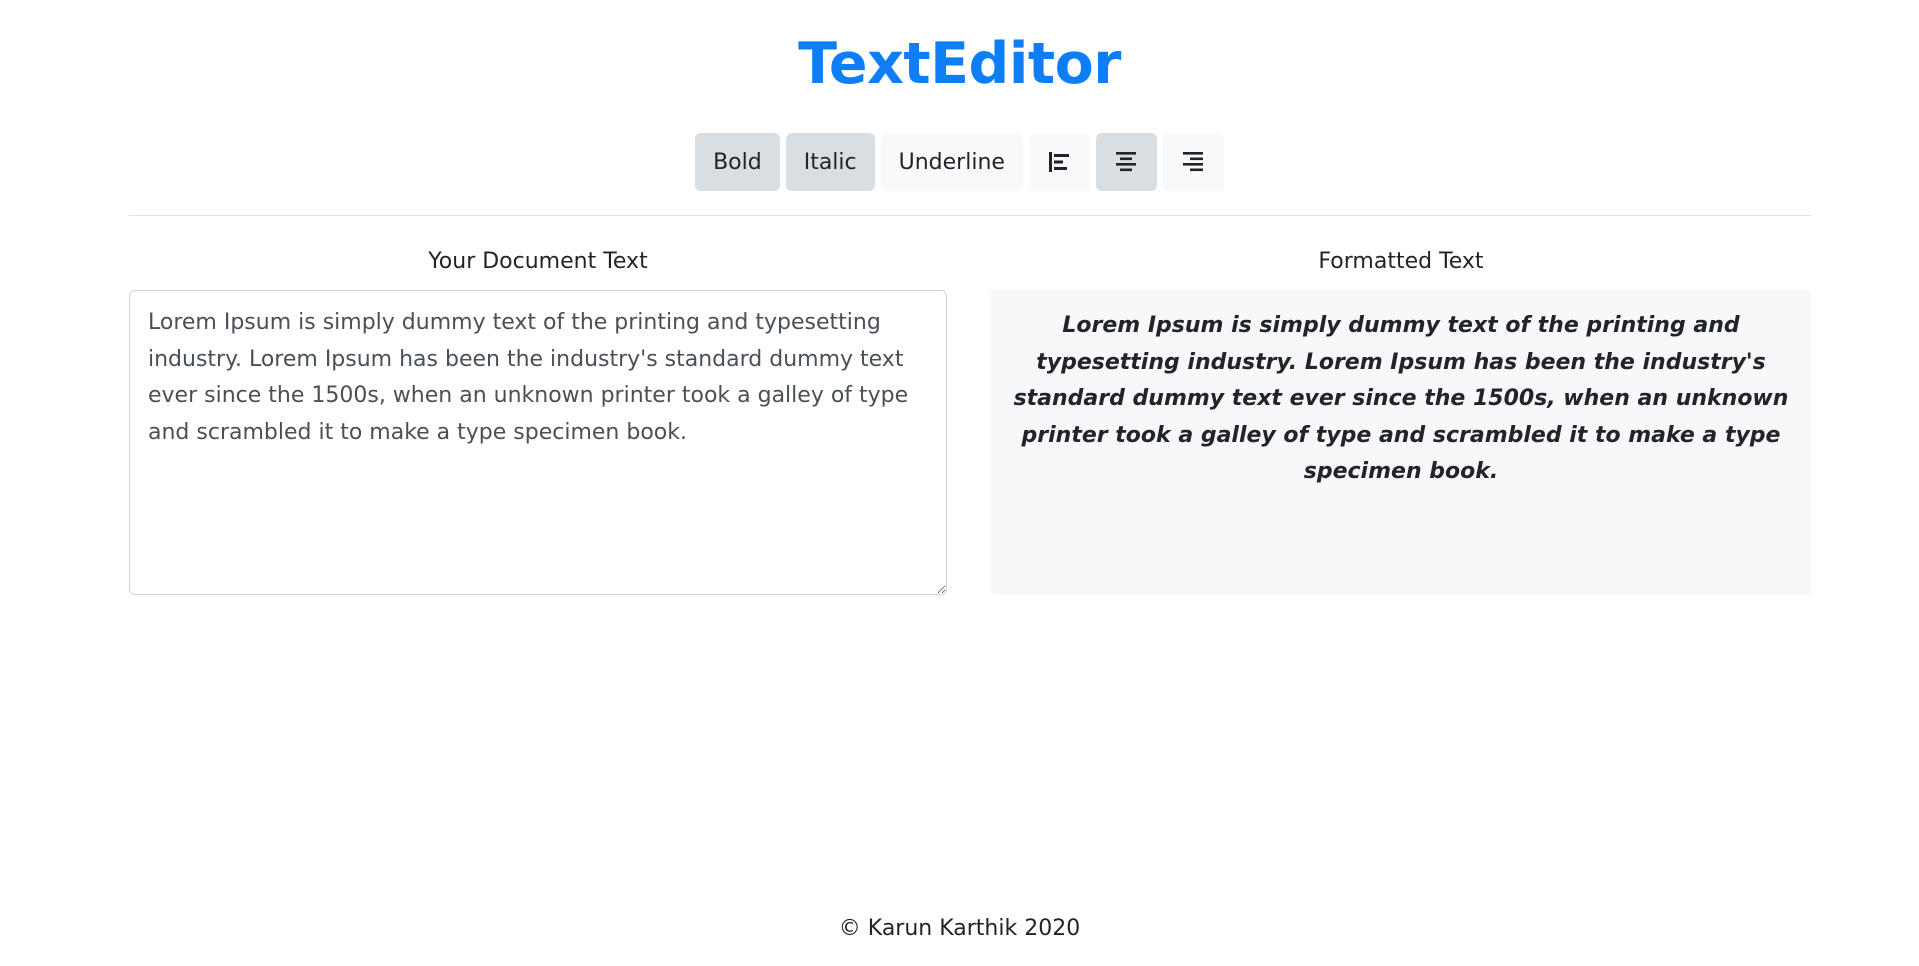 The image size is (1919, 966). I want to click on footer-copyright: © Karun Karthik 2020, so click(959, 928).